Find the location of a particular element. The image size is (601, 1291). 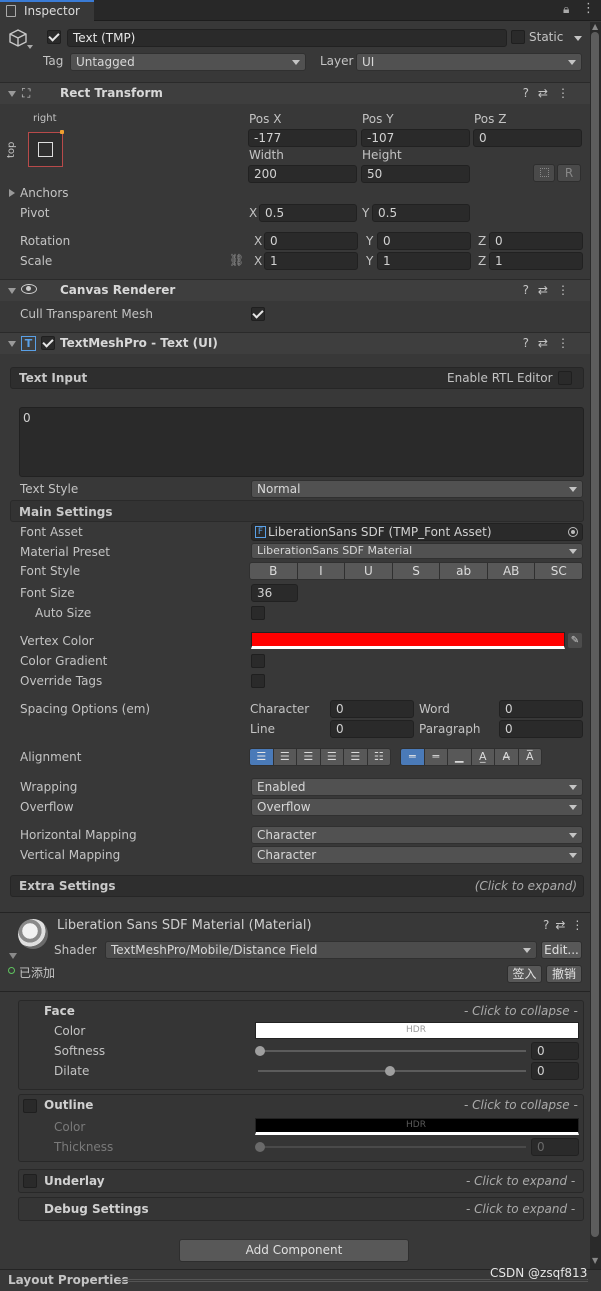

dilate-field: 0 is located at coordinates (555, 1071).